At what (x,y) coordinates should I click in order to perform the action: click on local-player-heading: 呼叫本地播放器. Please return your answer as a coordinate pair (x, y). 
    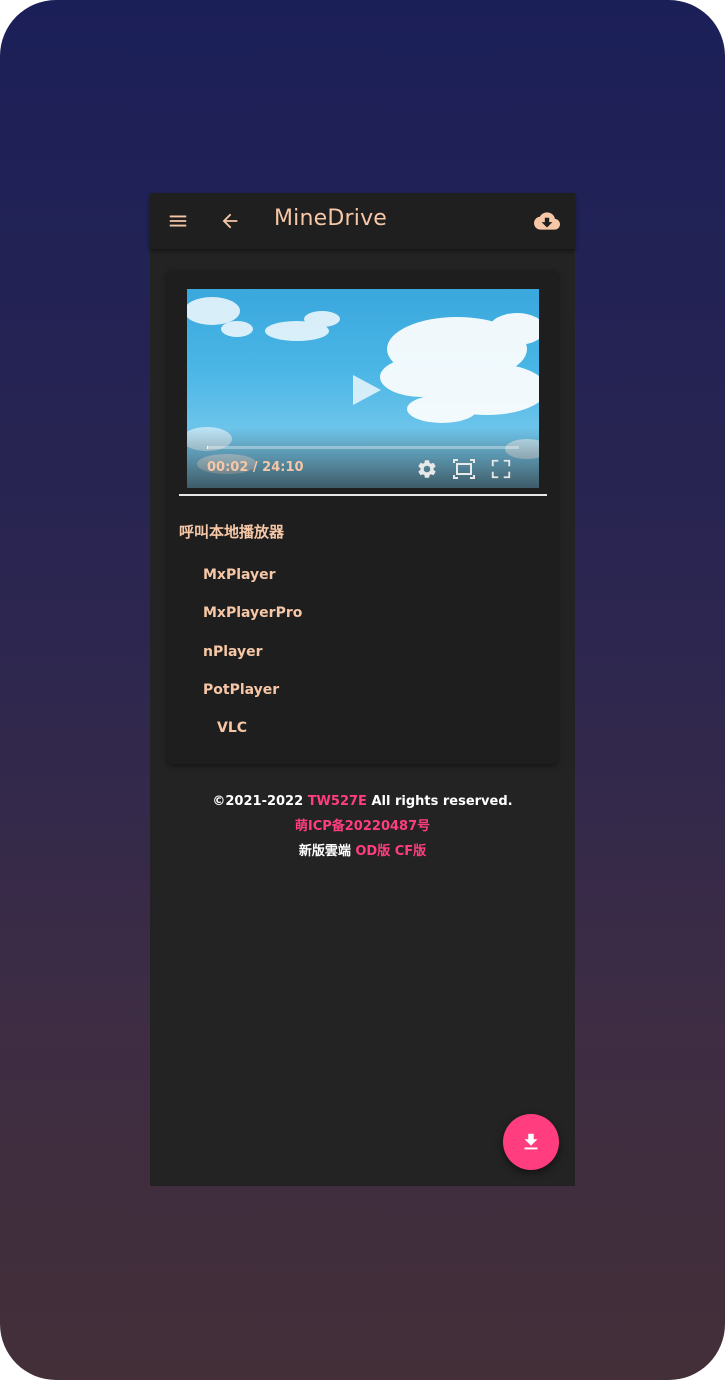
    Looking at the image, I should click on (232, 532).